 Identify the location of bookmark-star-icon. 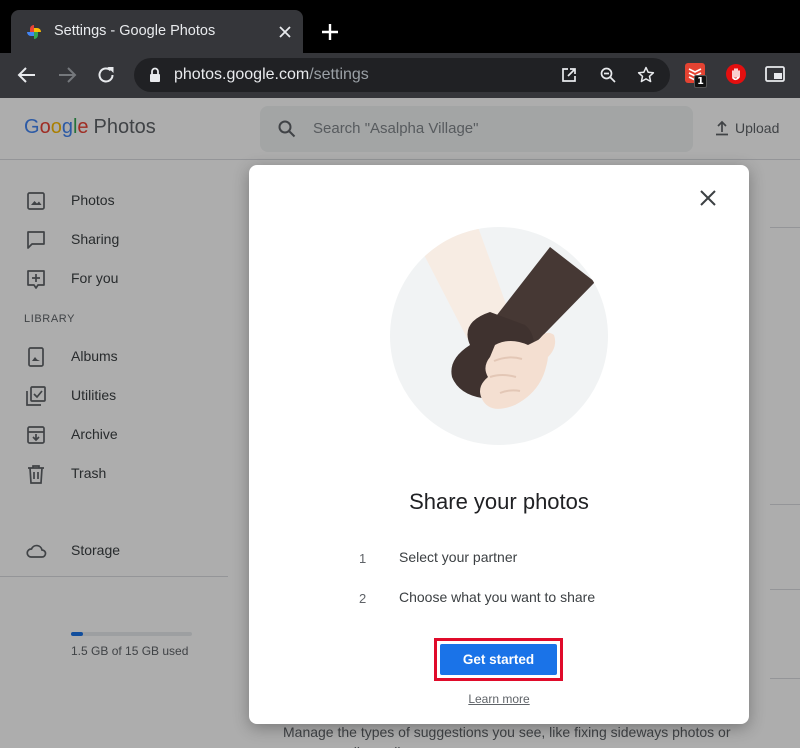
(646, 75).